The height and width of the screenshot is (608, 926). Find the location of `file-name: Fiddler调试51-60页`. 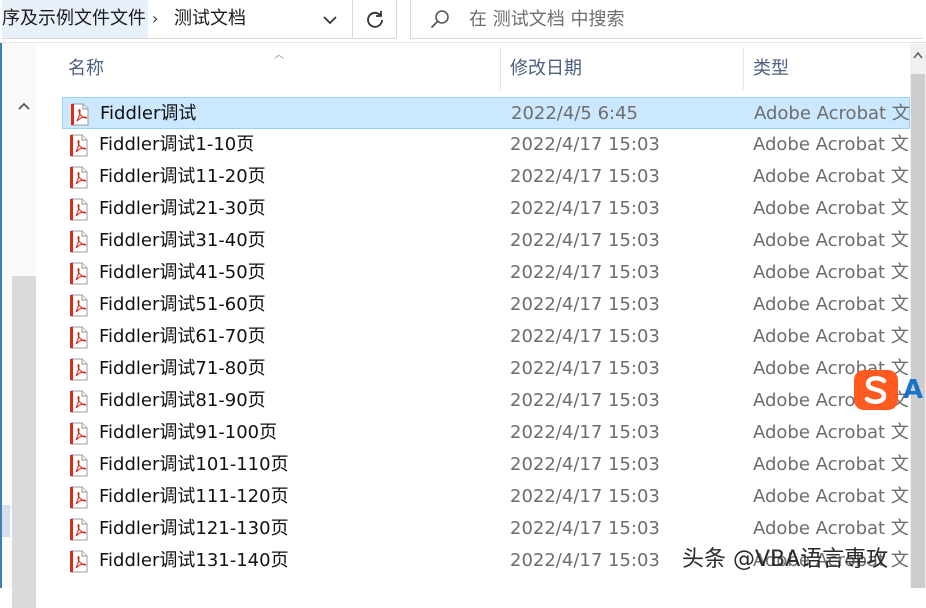

file-name: Fiddler调试51-60页 is located at coordinates (182, 305).